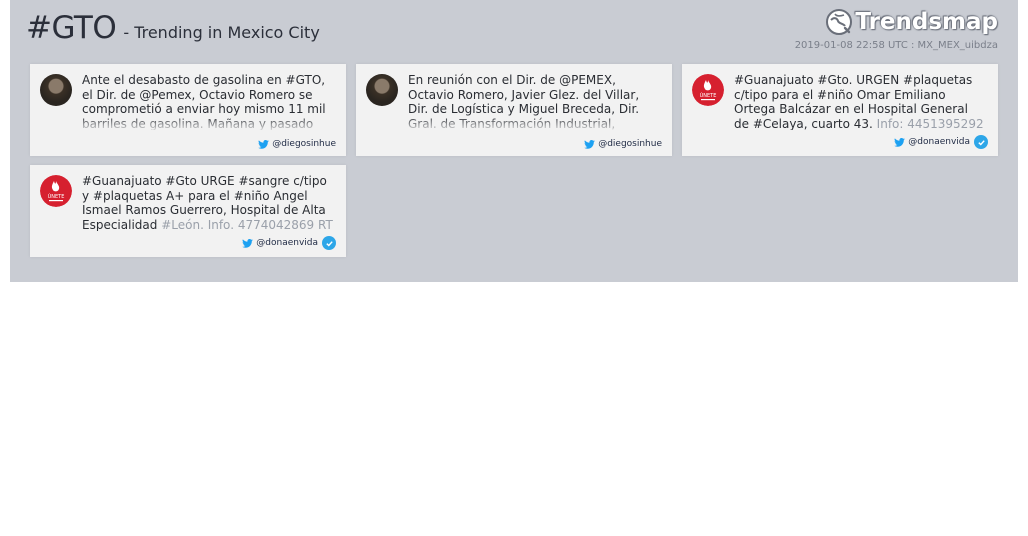 This screenshot has width=1028, height=536. Describe the element at coordinates (221, 32) in the screenshot. I see `trend-location: - Trending in Mexico City` at that location.